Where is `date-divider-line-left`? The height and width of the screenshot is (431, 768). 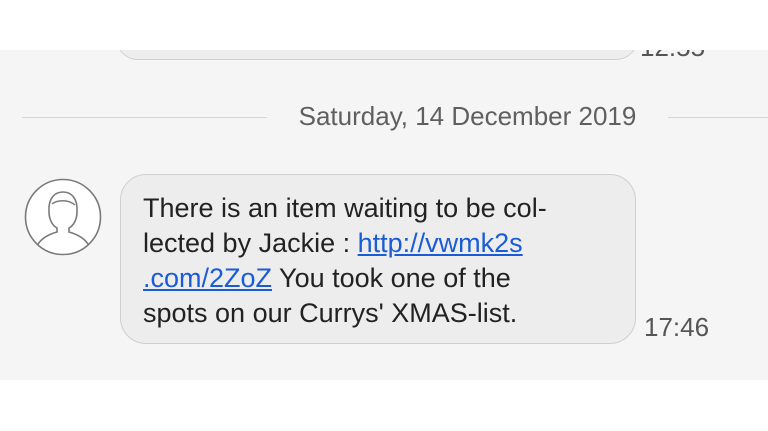 date-divider-line-left is located at coordinates (144, 117).